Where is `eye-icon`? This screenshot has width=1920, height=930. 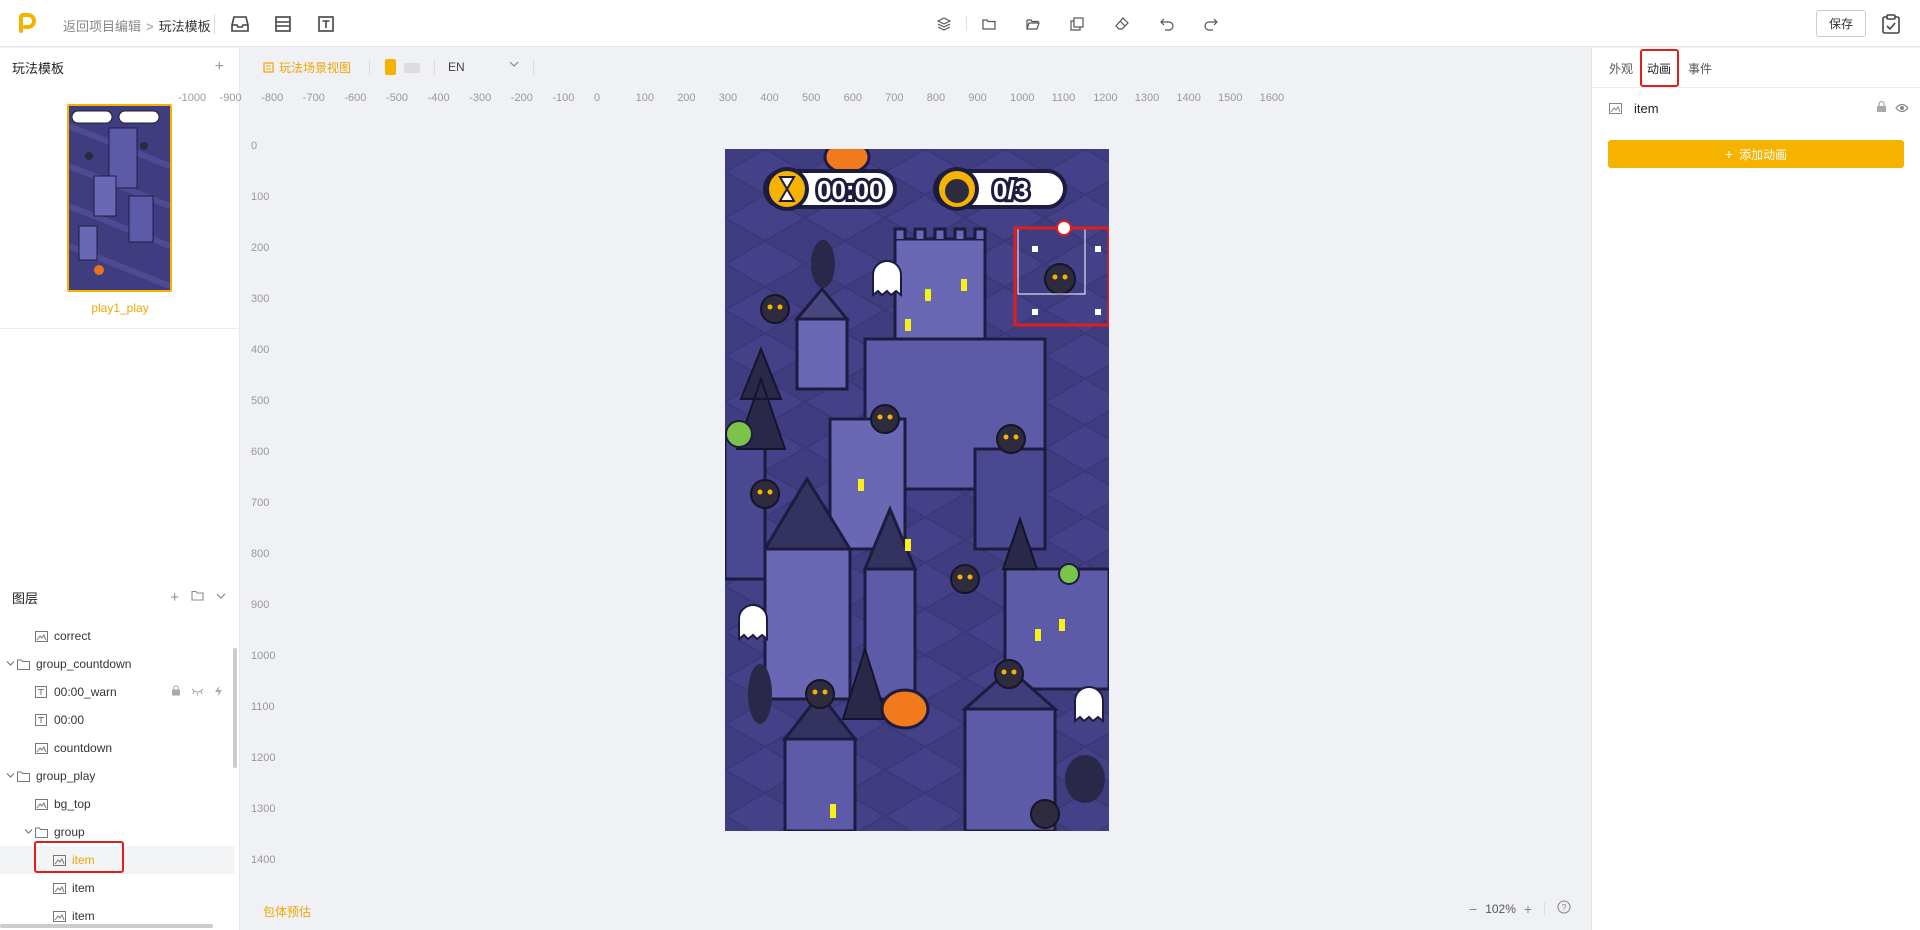 eye-icon is located at coordinates (1902, 108).